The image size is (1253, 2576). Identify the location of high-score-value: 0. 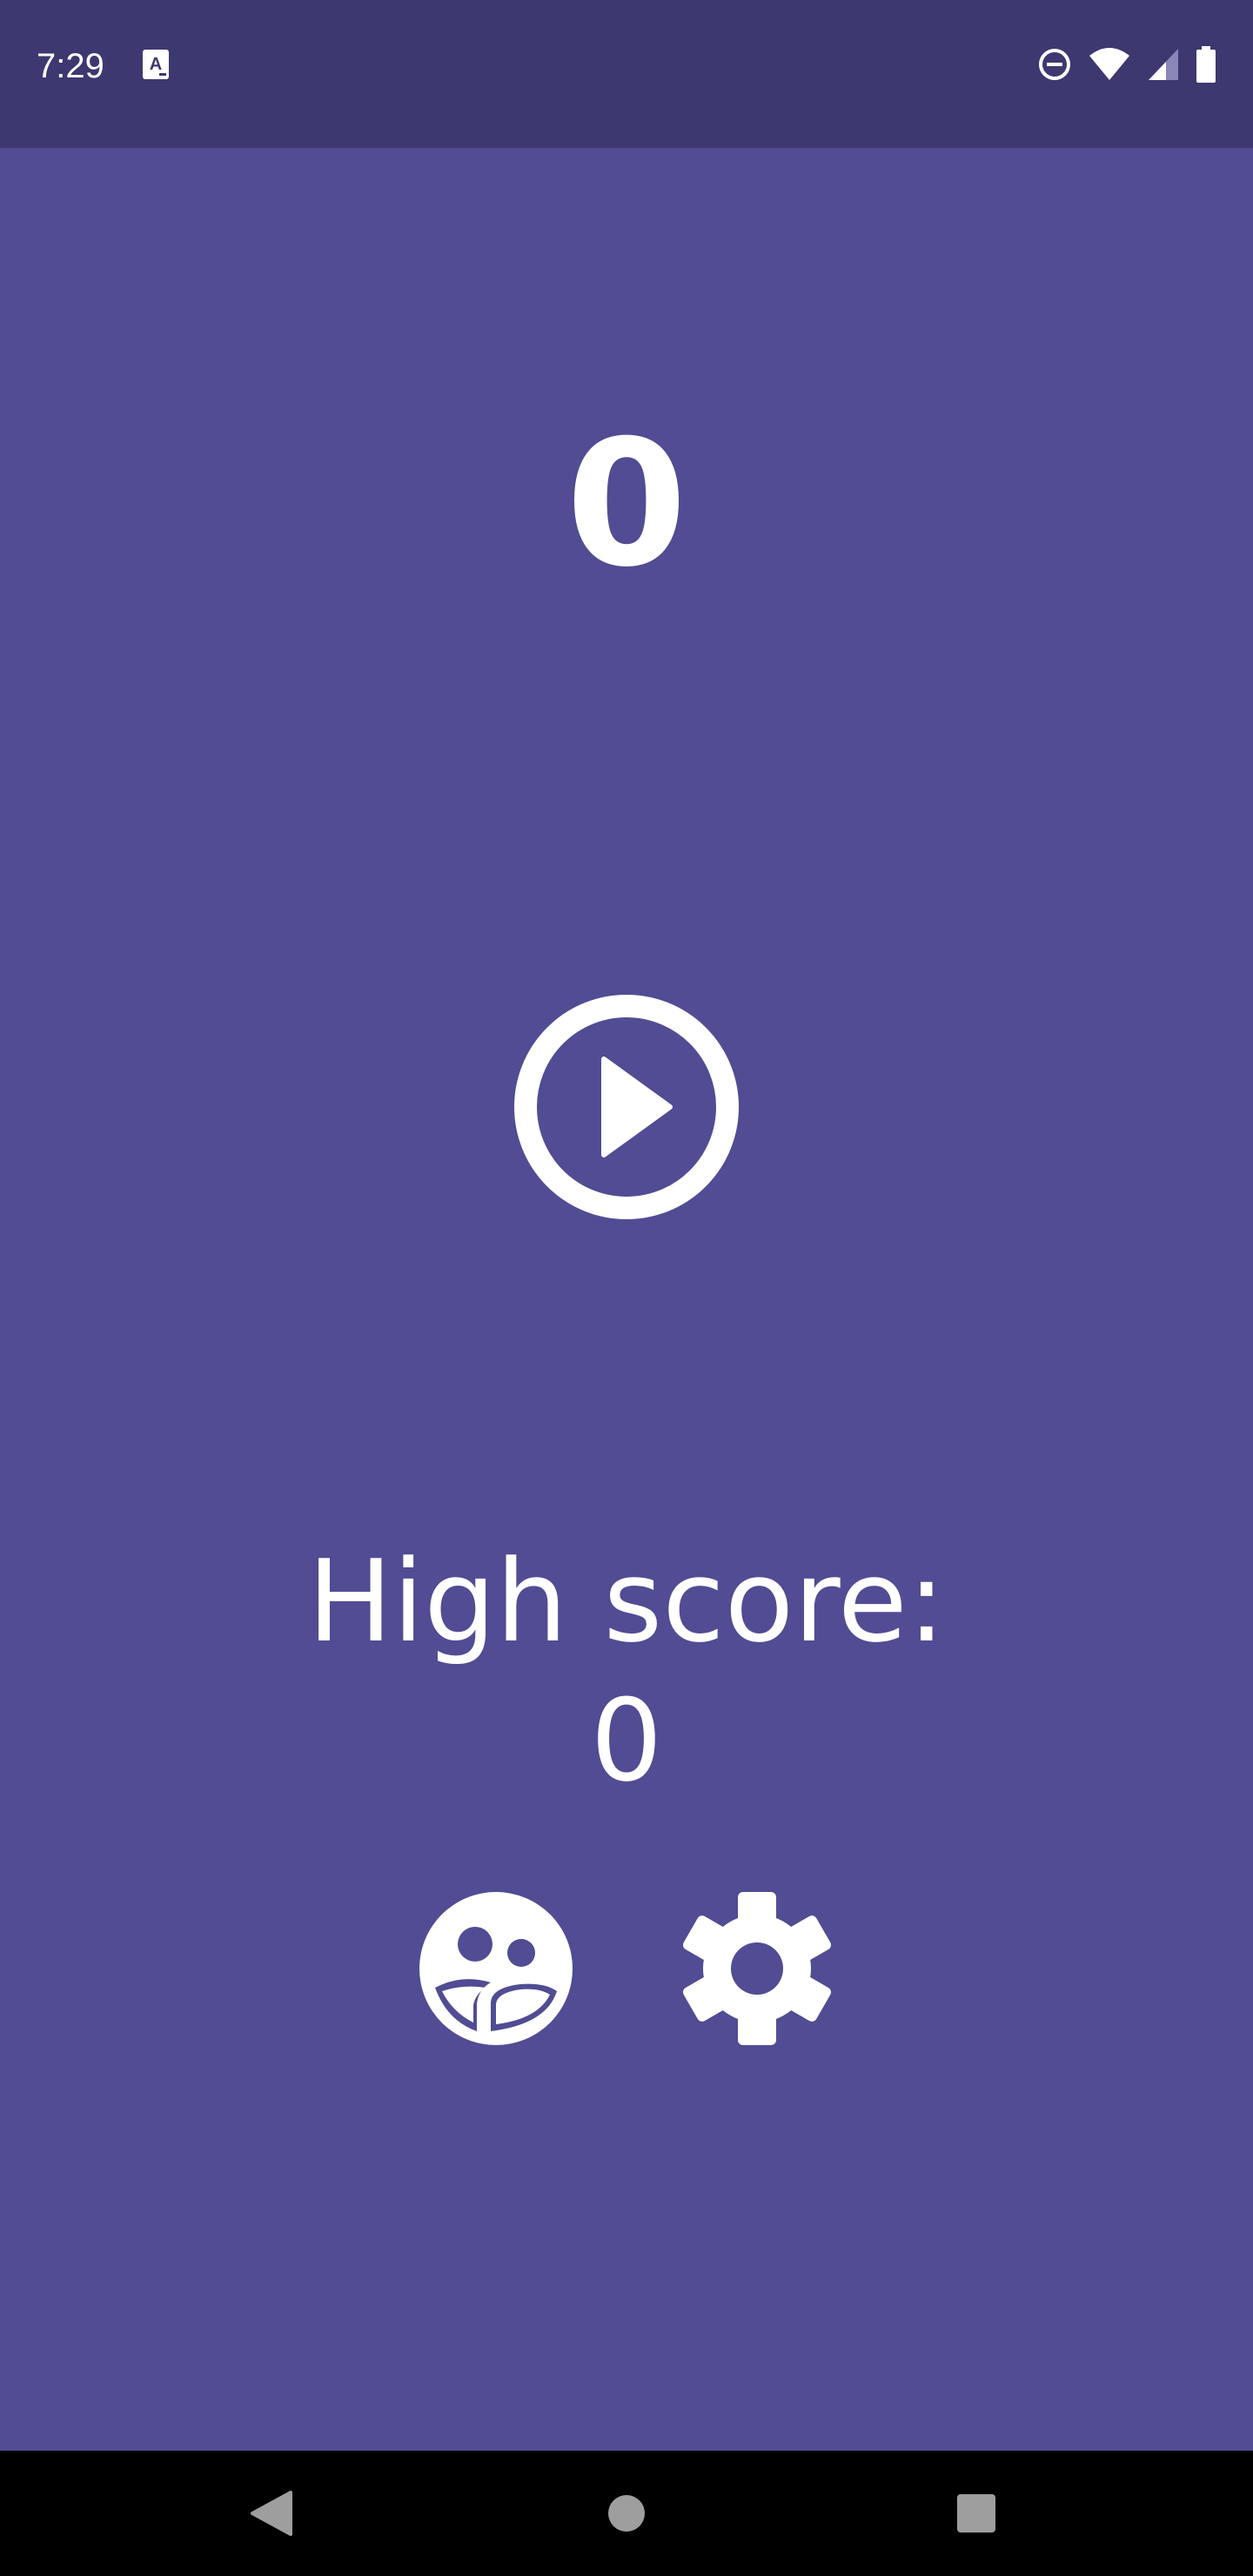
(626, 1741).